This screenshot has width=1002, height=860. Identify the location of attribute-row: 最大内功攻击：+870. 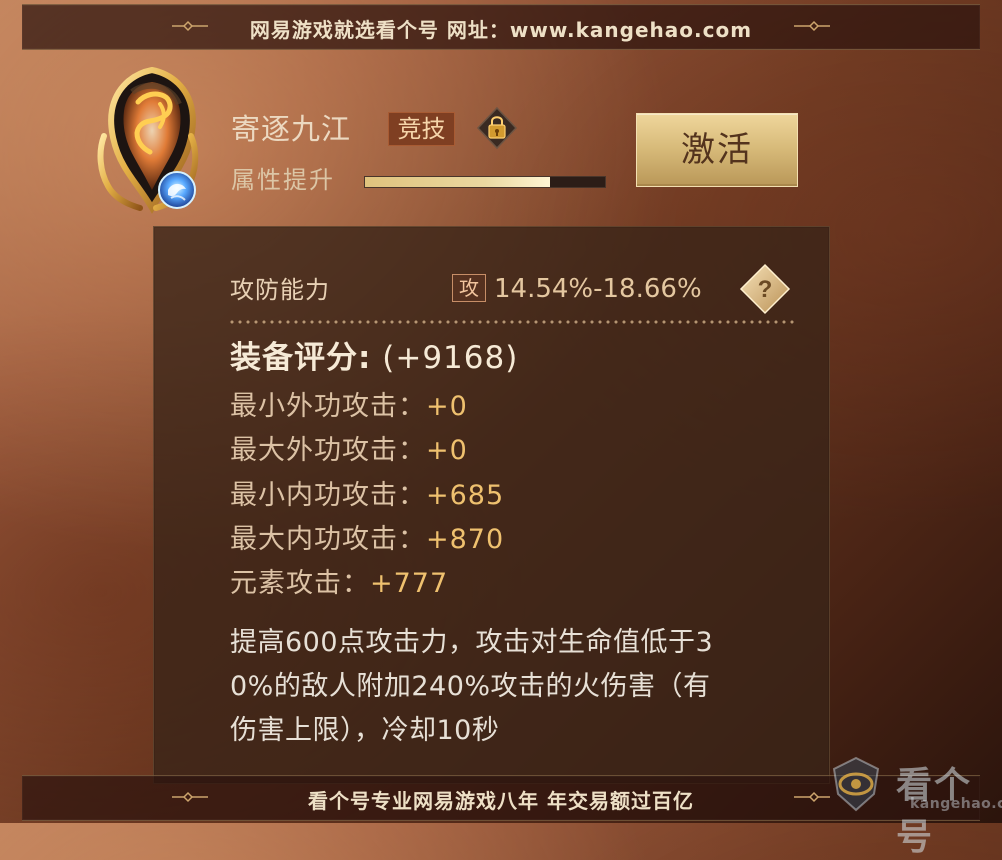
(367, 540).